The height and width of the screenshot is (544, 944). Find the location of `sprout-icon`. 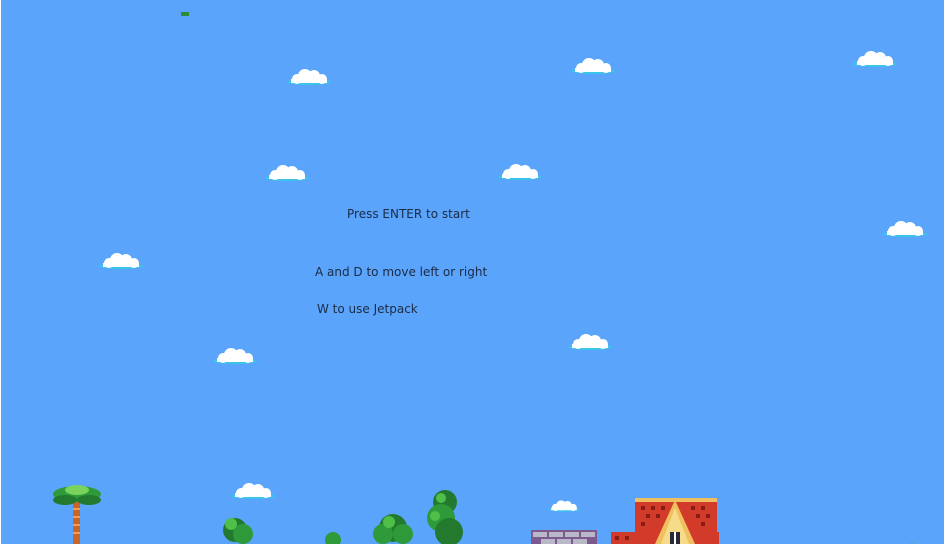

sprout-icon is located at coordinates (912, 540).